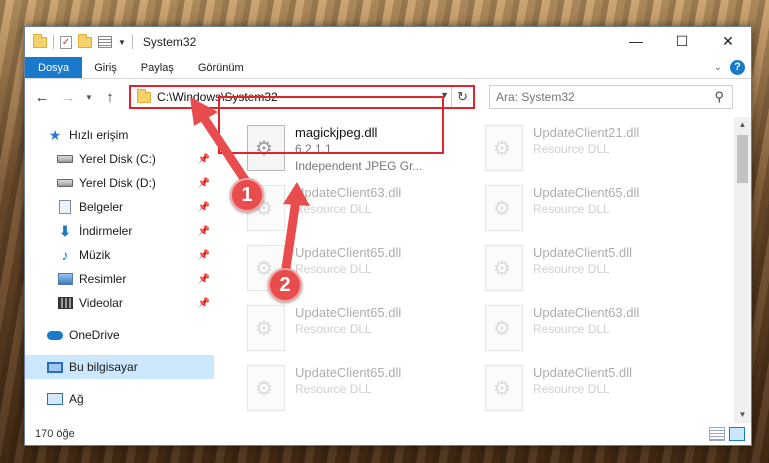  What do you see at coordinates (119, 303) in the screenshot?
I see `nav-videos: Videolar 📌` at bounding box center [119, 303].